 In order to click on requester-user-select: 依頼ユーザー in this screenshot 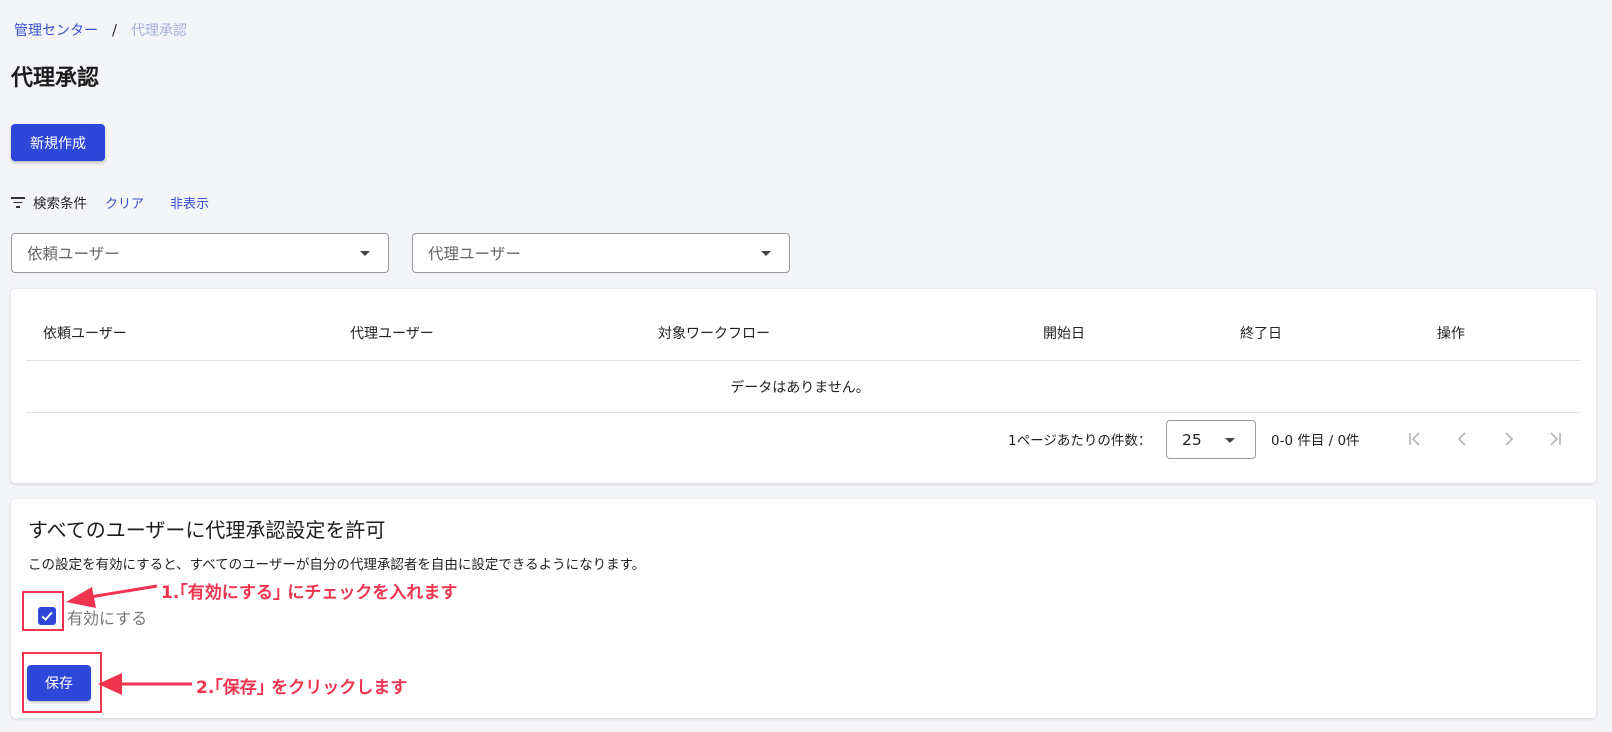, I will do `click(200, 253)`.